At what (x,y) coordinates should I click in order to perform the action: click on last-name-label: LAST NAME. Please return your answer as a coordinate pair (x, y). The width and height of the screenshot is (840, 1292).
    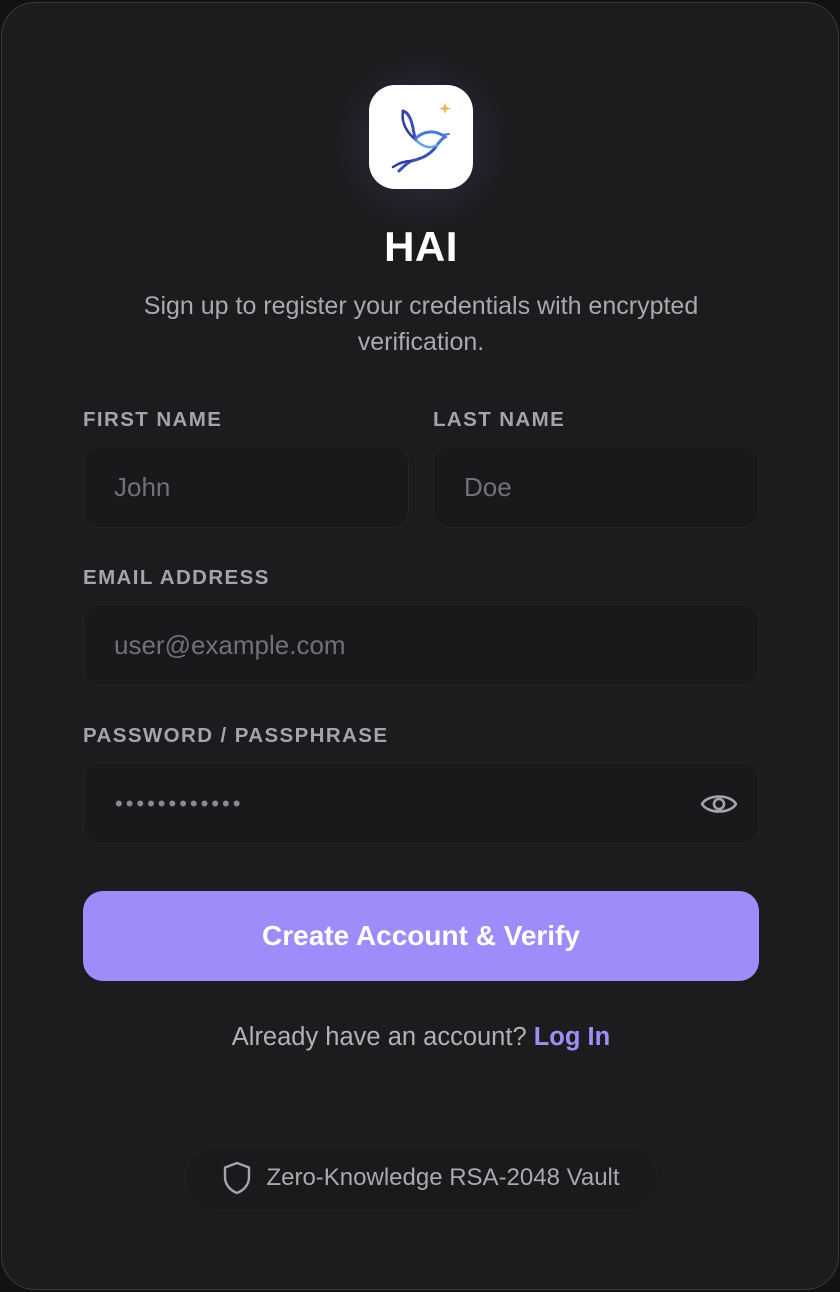
    Looking at the image, I should click on (499, 419).